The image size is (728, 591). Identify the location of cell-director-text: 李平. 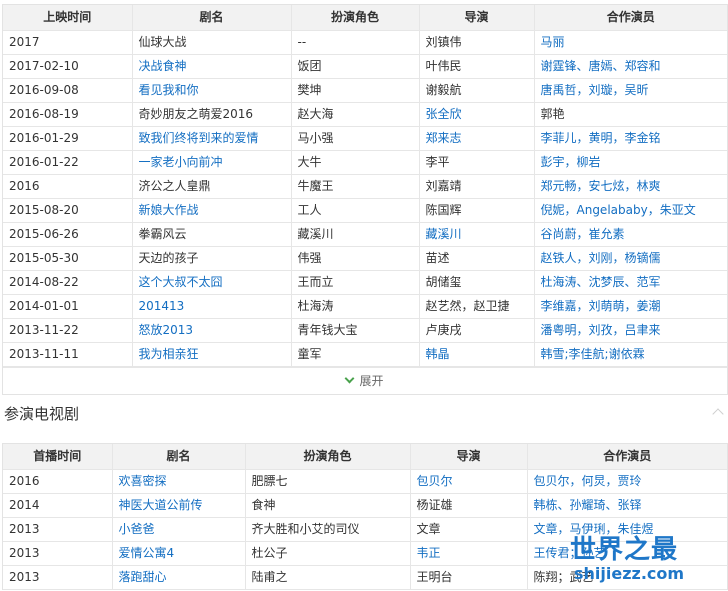
(437, 162).